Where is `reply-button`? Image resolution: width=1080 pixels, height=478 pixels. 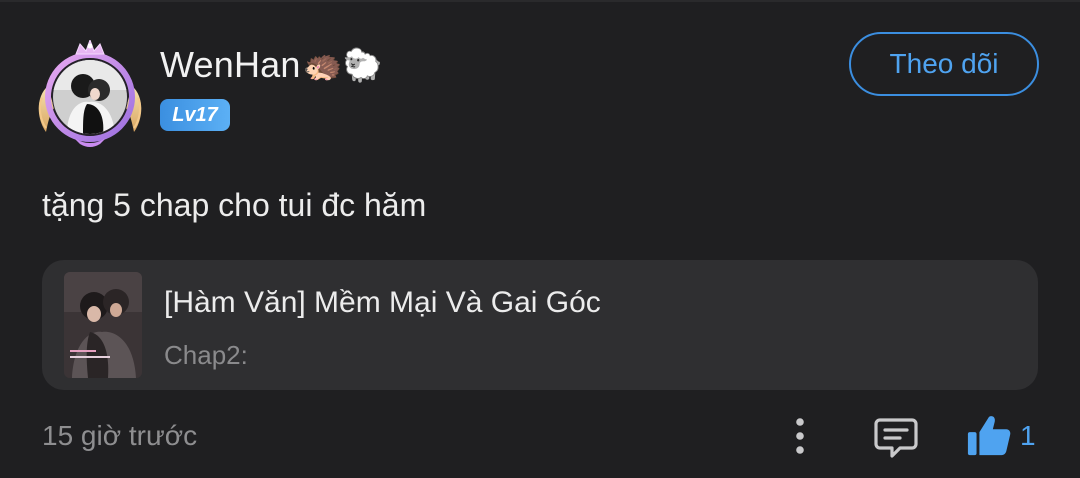 reply-button is located at coordinates (896, 436).